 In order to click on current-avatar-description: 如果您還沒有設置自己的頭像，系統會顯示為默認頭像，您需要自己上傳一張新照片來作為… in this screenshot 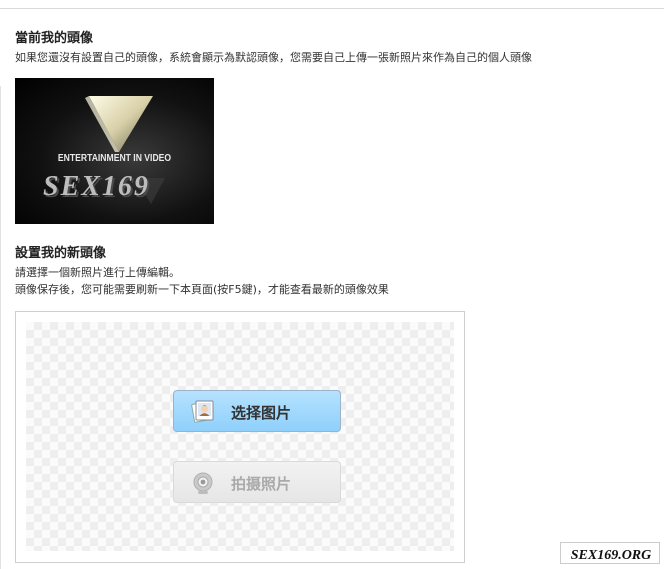, I will do `click(273, 57)`.